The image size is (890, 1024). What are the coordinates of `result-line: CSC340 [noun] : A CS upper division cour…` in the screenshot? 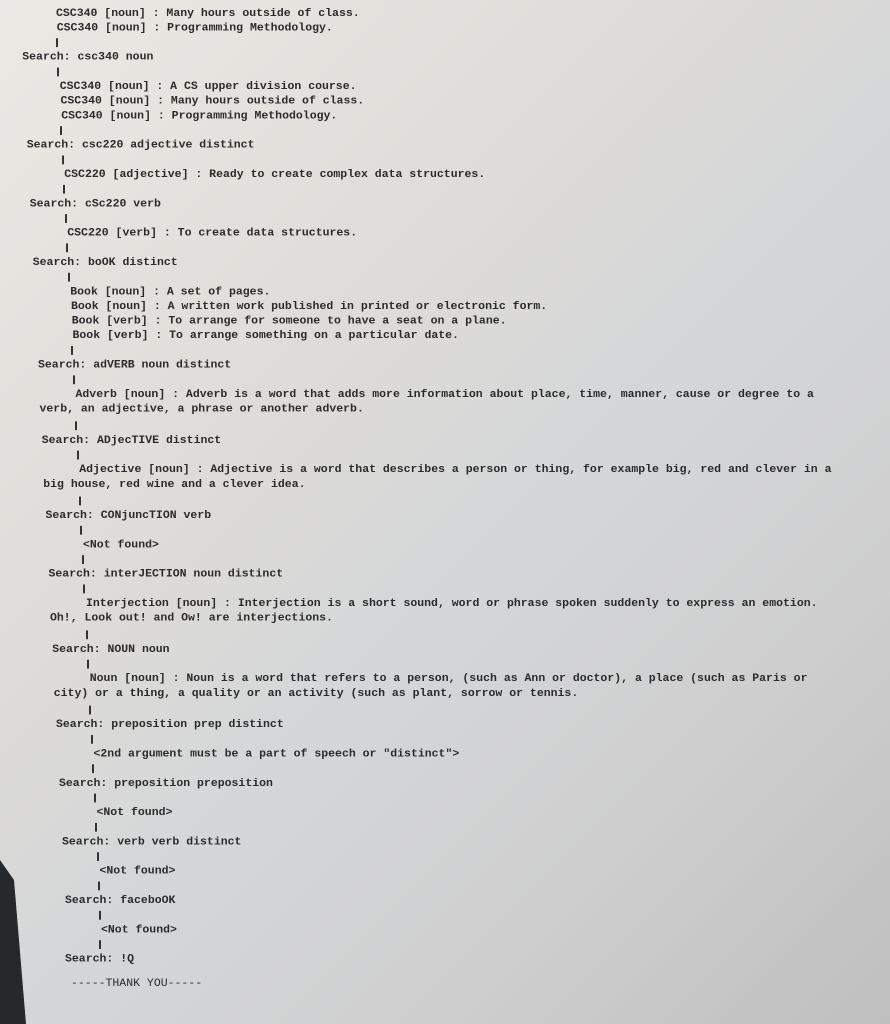 It's located at (208, 86).